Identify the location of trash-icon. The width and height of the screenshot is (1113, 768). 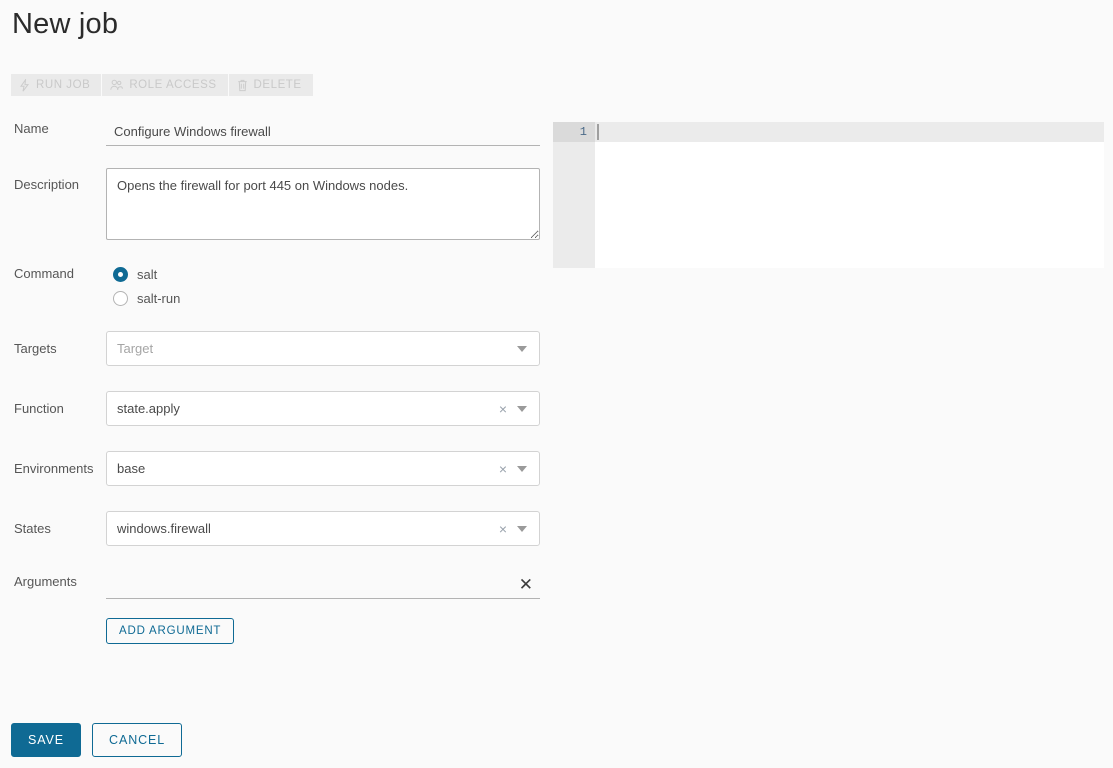
(242, 85).